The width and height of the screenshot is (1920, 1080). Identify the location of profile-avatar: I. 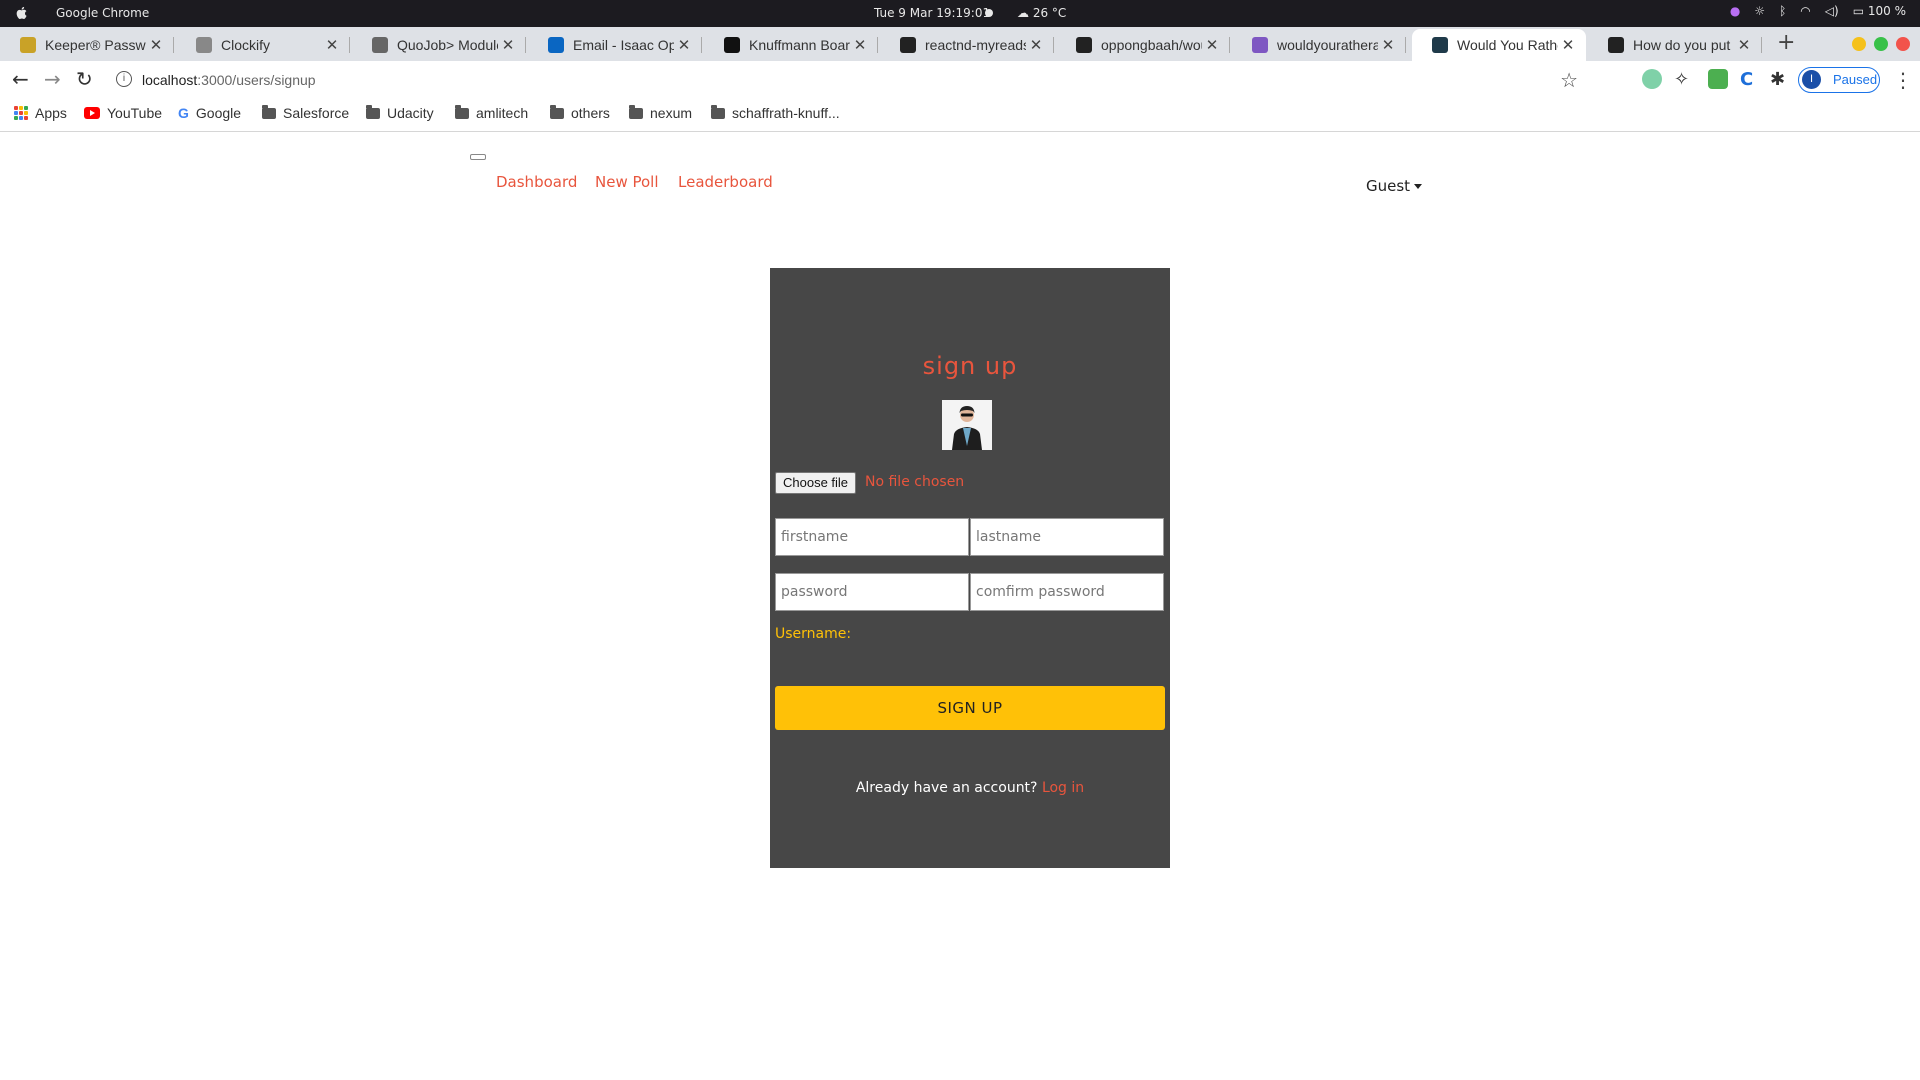
(1811, 79).